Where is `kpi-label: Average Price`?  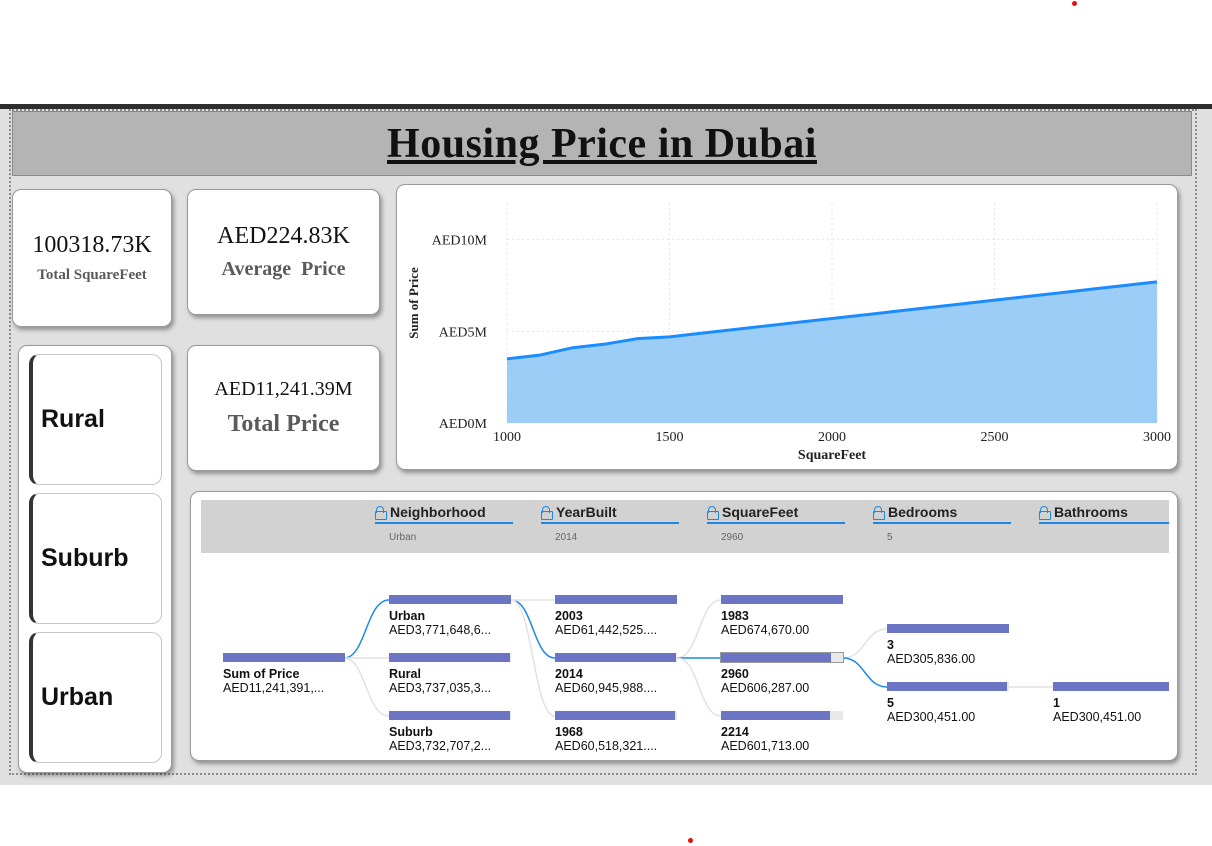 kpi-label: Average Price is located at coordinates (283, 269).